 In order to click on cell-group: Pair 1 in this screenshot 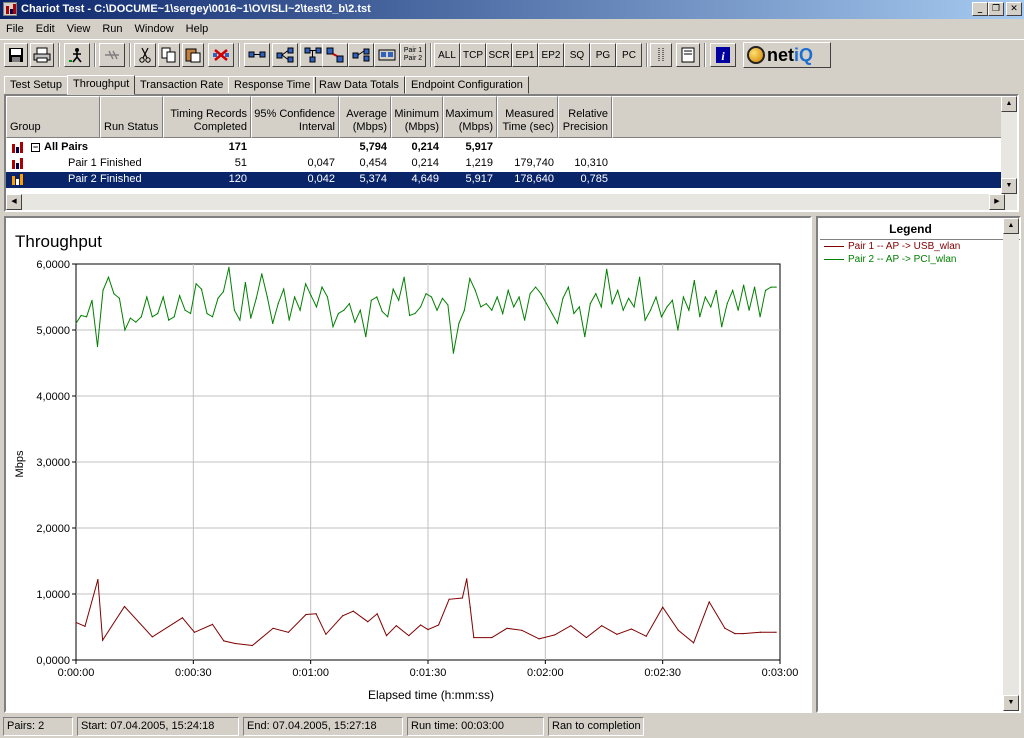, I will do `click(82, 163)`.